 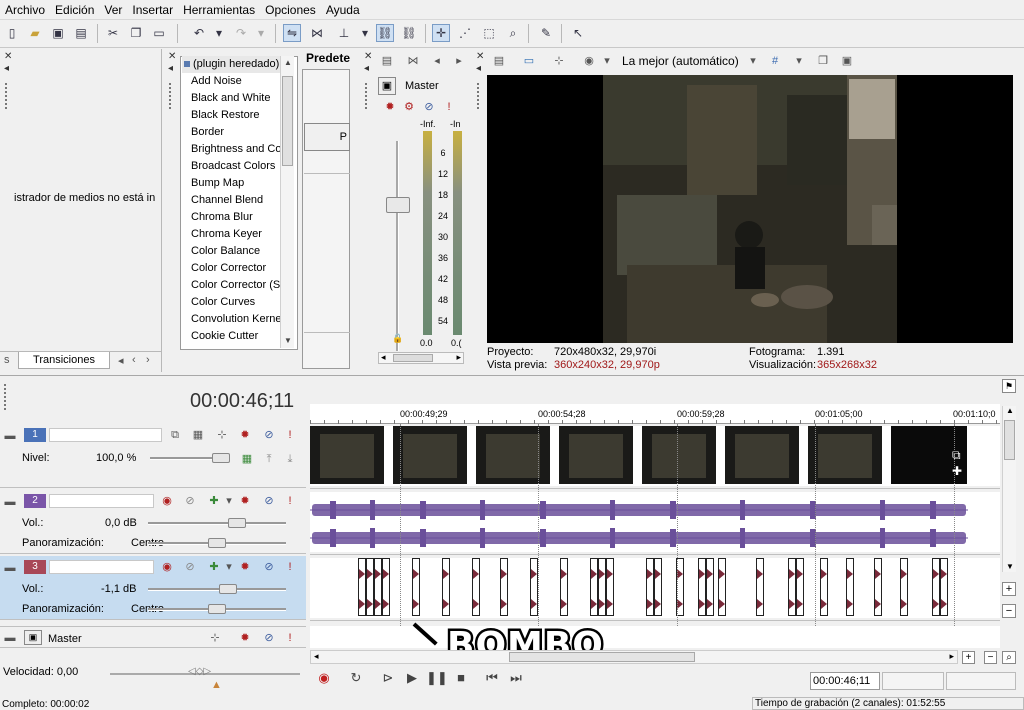 What do you see at coordinates (113, 33) in the screenshot?
I see `cut-icon: ✂` at bounding box center [113, 33].